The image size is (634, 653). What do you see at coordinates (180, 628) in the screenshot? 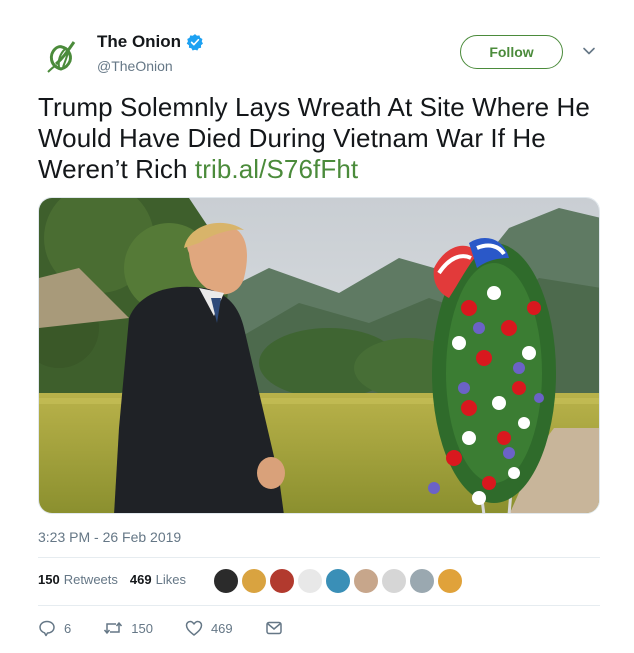
I see `tweet-actions: 6 150 469` at bounding box center [180, 628].